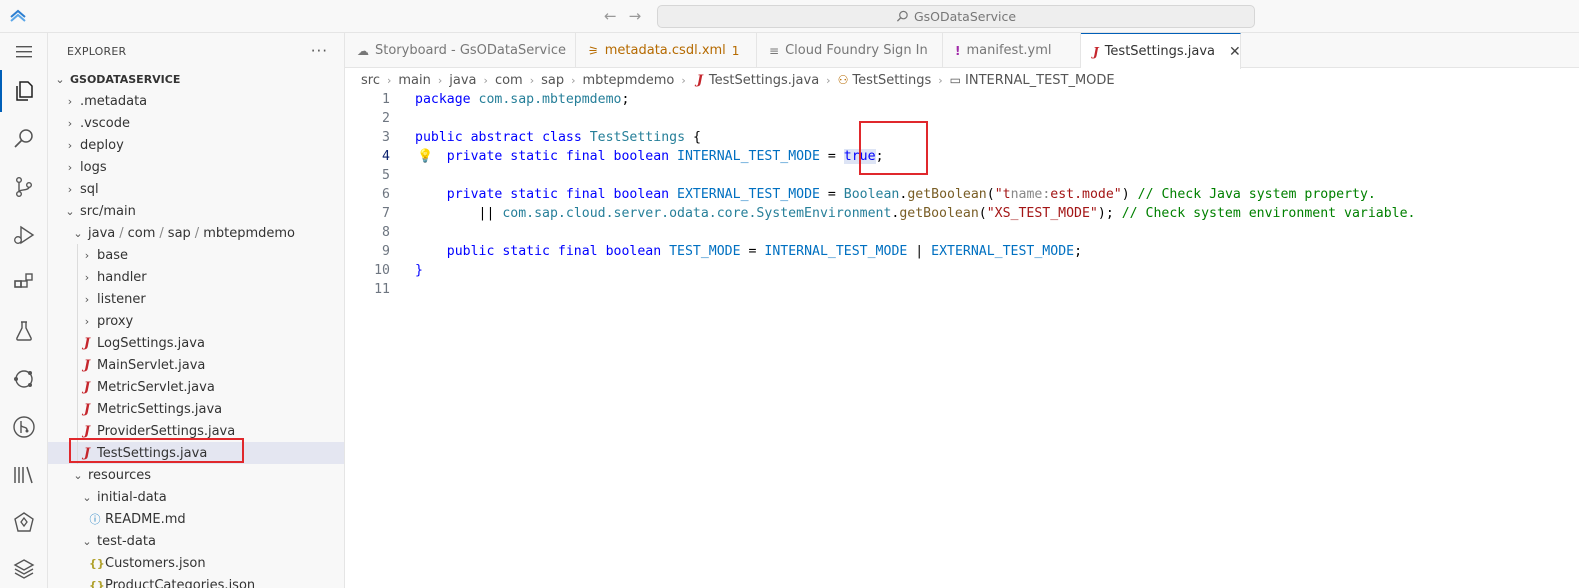 The image size is (1579, 588). I want to click on gem-icon, so click(24, 523).